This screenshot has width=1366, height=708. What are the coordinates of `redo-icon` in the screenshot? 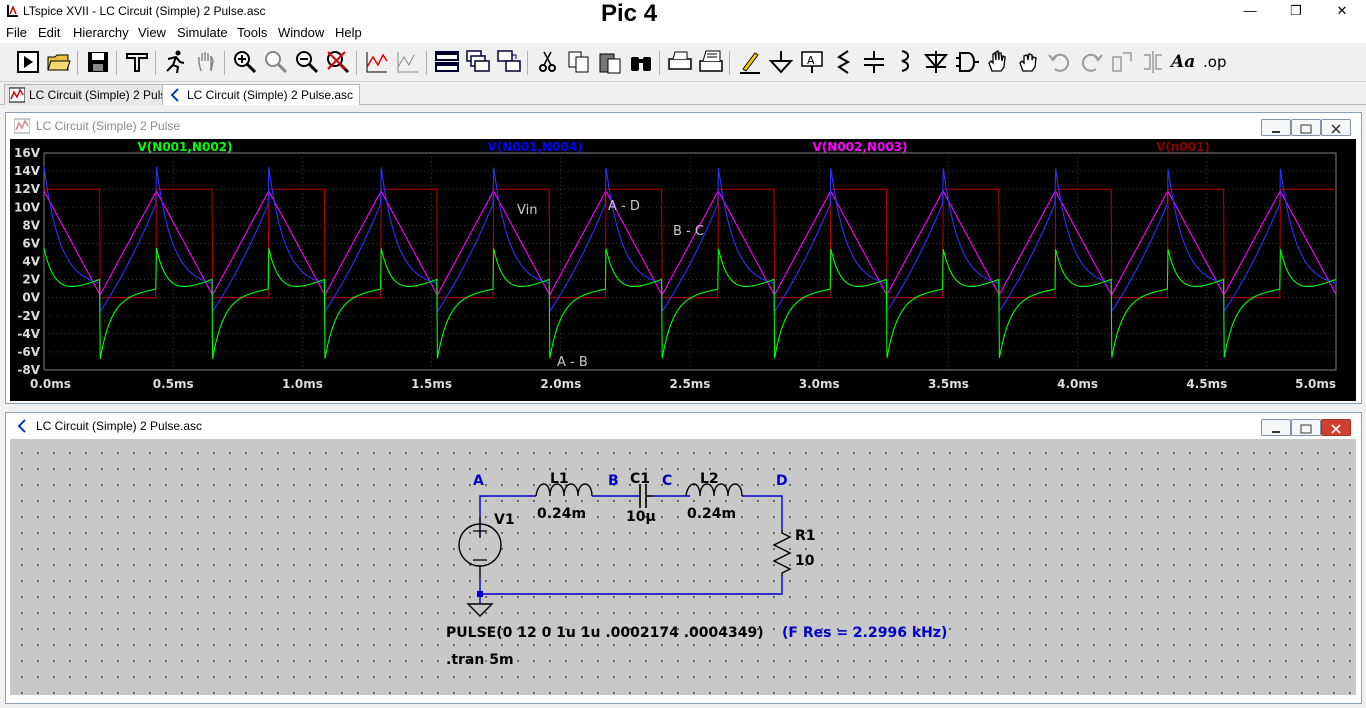 It's located at (1091, 62).